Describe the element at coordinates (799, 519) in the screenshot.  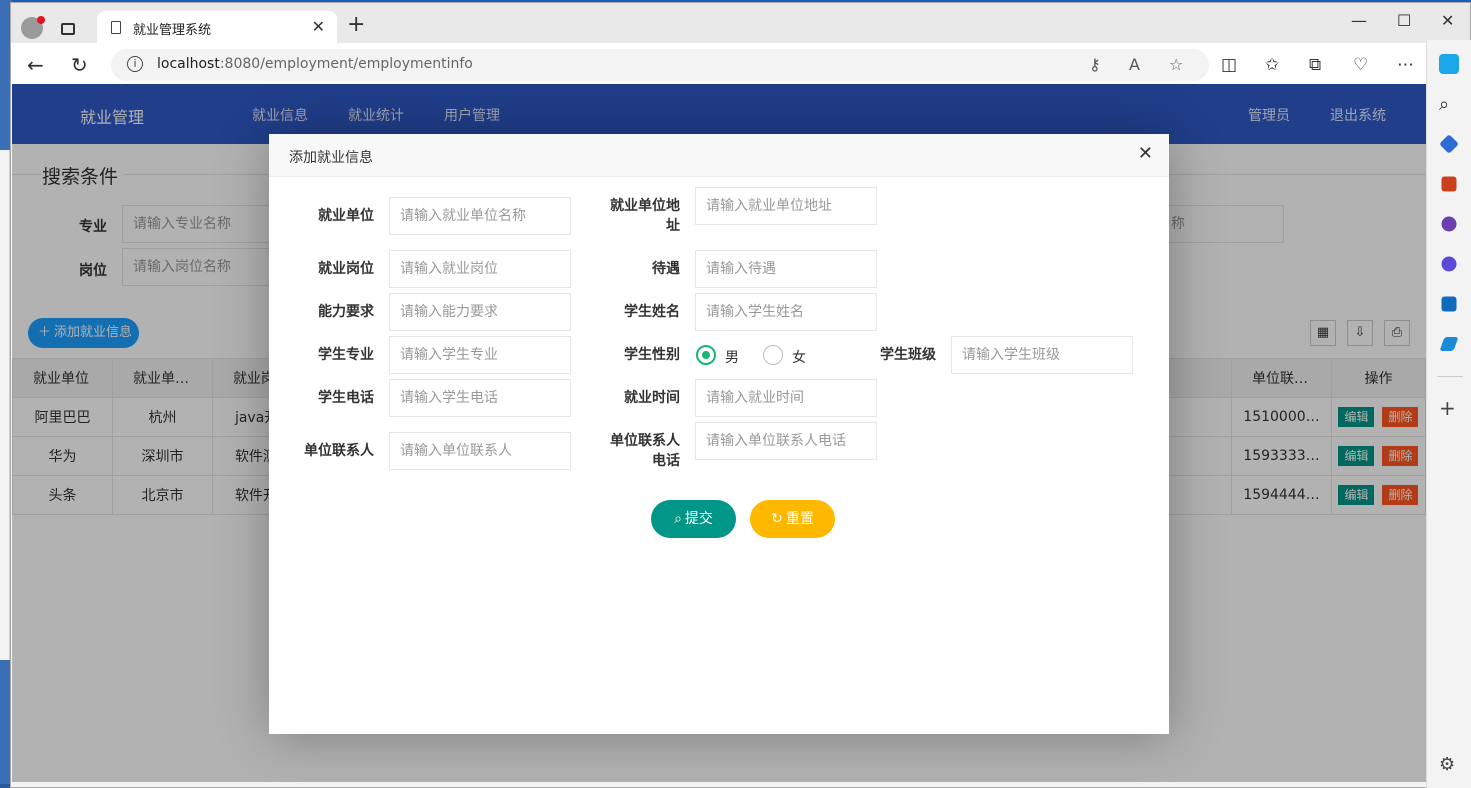
I see `reset-label: 重置` at that location.